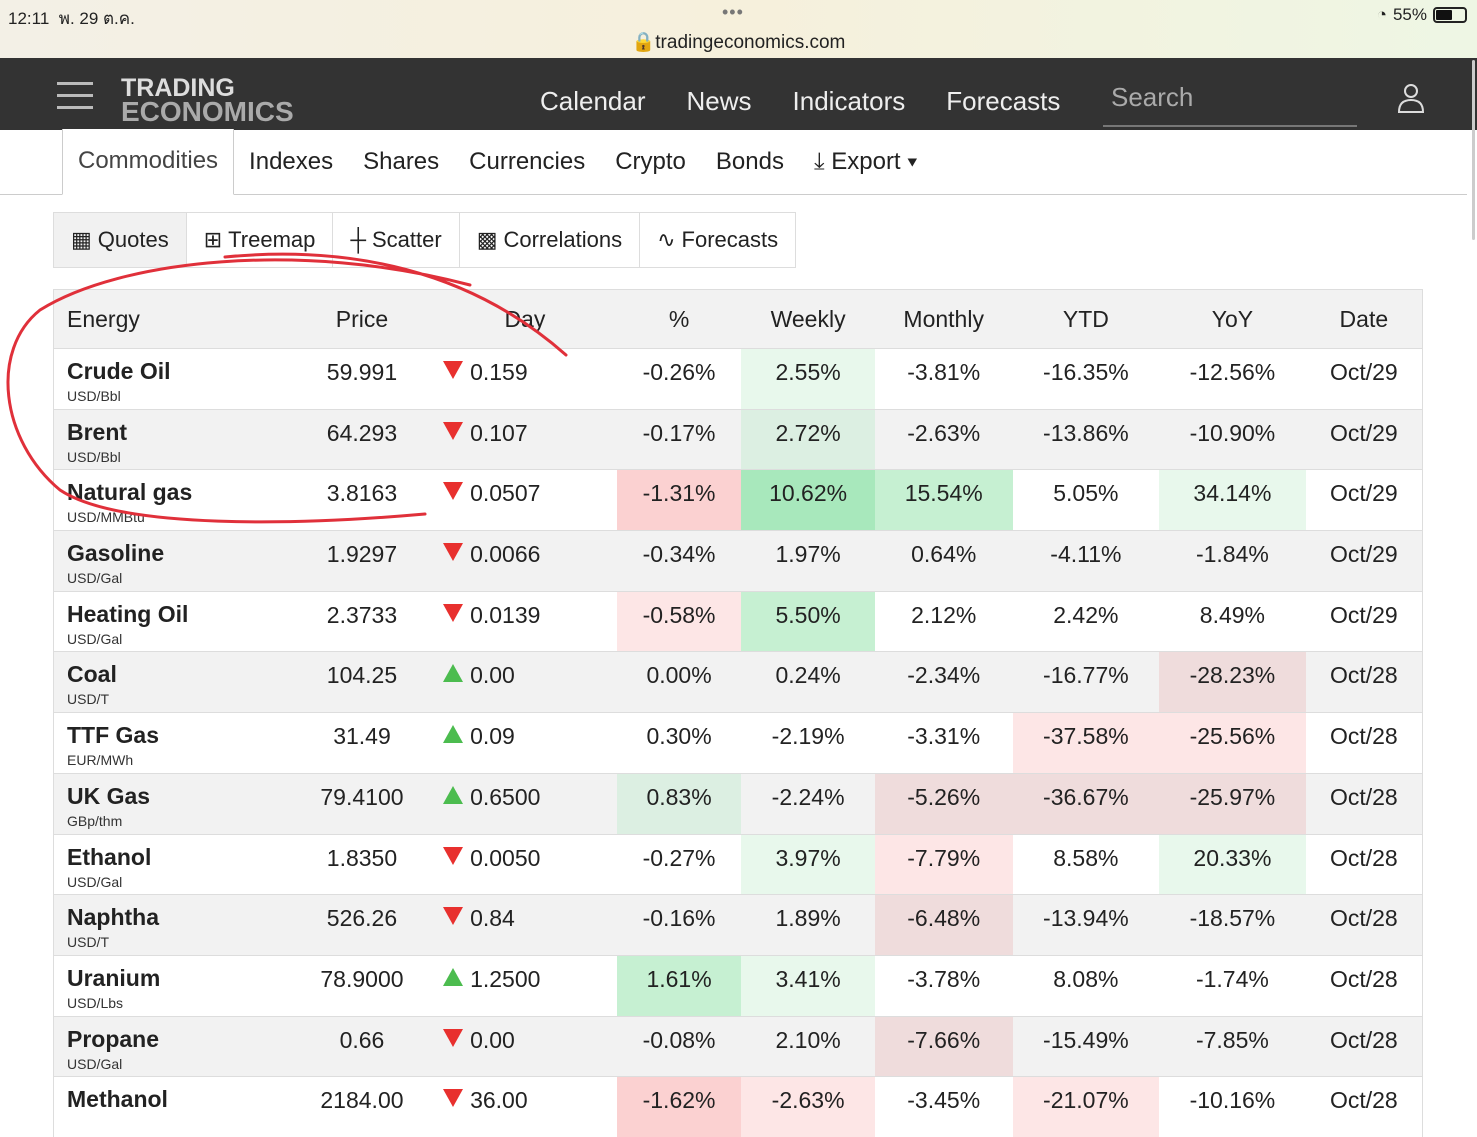 The image size is (1477, 1137). What do you see at coordinates (943, 925) in the screenshot?
I see `monthly-cell: -6.48%` at bounding box center [943, 925].